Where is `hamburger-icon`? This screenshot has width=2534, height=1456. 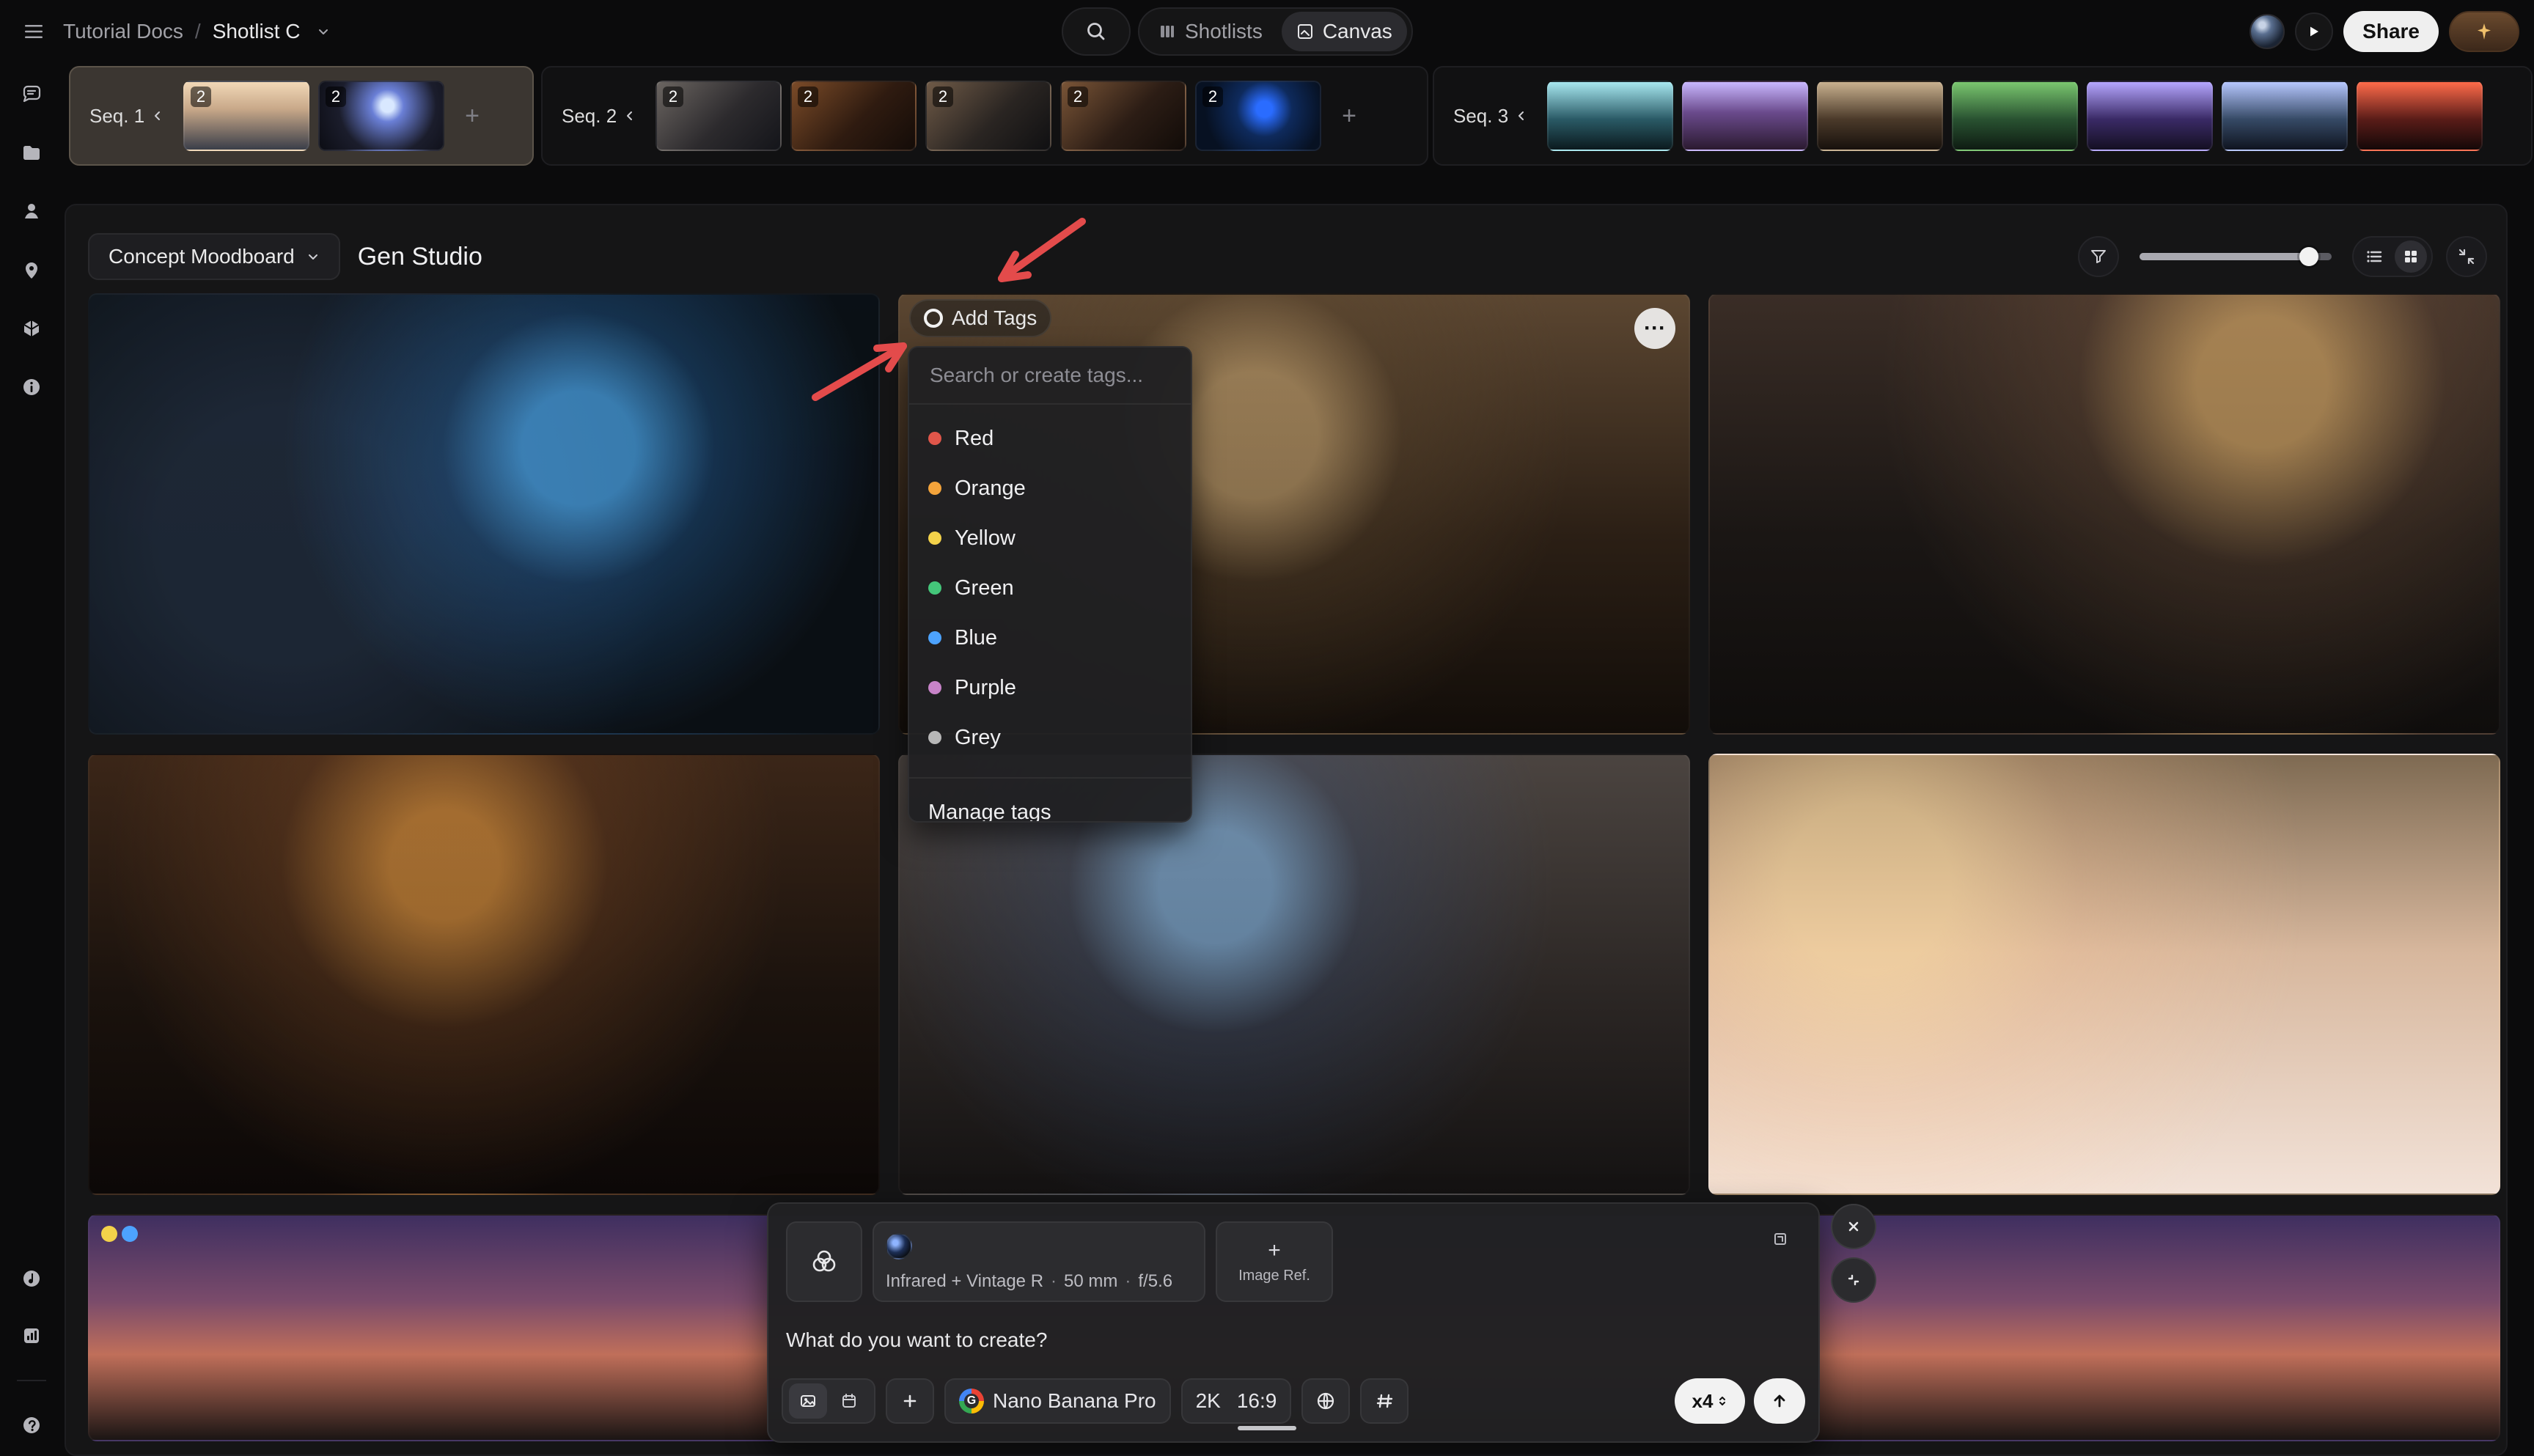 hamburger-icon is located at coordinates (34, 31).